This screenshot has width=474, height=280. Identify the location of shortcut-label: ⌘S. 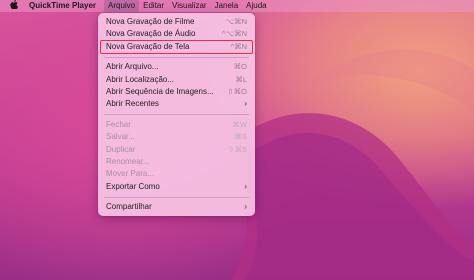
(240, 137).